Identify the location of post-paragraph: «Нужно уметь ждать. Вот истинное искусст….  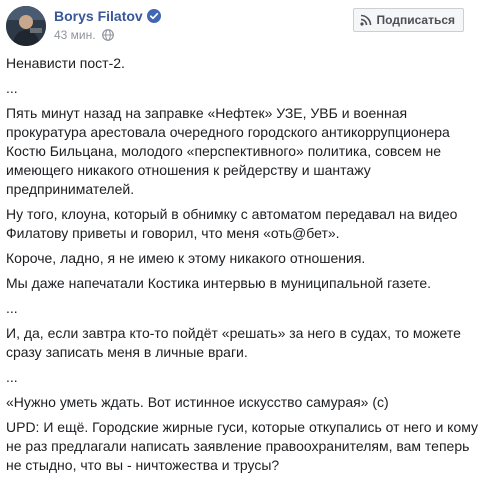
(197, 402).